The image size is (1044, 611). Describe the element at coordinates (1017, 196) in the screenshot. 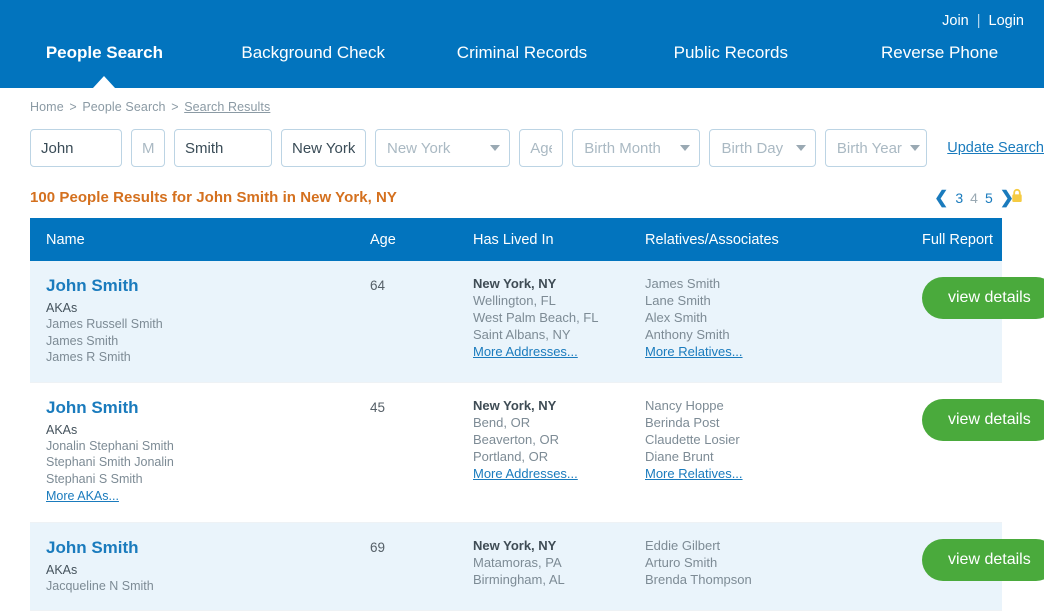

I see `lock-icon` at that location.